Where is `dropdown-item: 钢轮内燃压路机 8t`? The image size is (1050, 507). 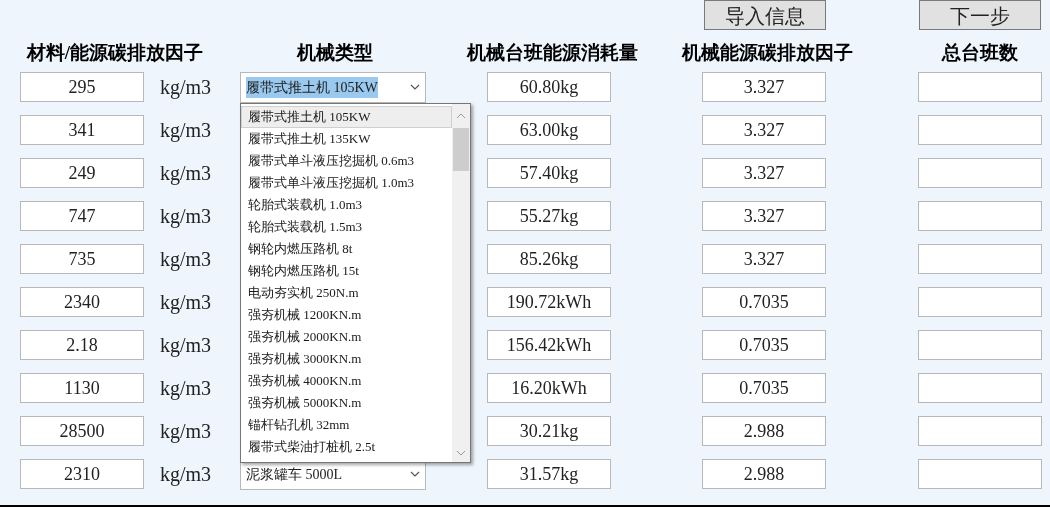
dropdown-item: 钢轮内燃压路机 8t is located at coordinates (346, 249).